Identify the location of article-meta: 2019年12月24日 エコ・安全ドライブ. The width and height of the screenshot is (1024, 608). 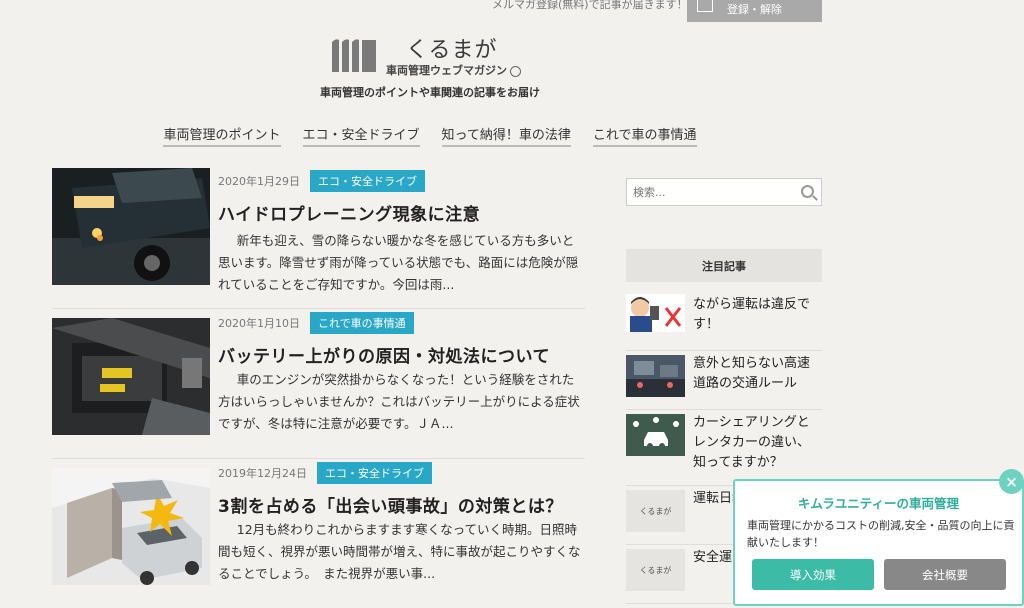
(325, 473).